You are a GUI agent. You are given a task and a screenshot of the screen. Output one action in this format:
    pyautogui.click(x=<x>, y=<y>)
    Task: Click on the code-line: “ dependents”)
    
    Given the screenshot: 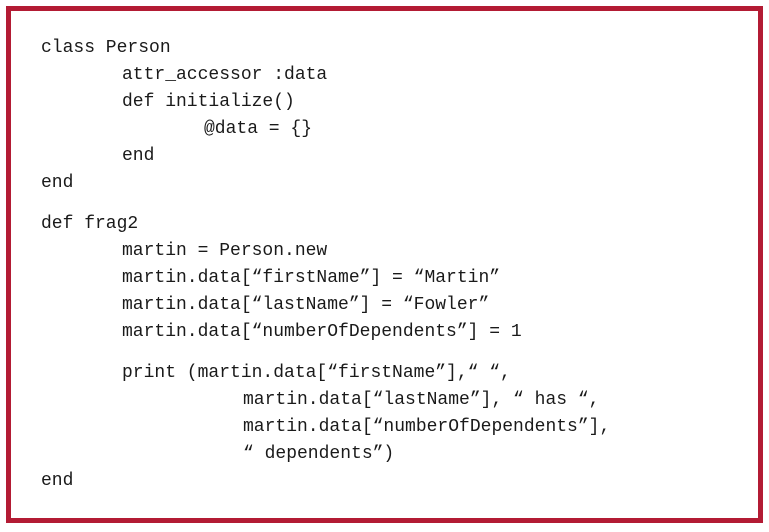 What is the action you would take?
    pyautogui.click(x=319, y=454)
    